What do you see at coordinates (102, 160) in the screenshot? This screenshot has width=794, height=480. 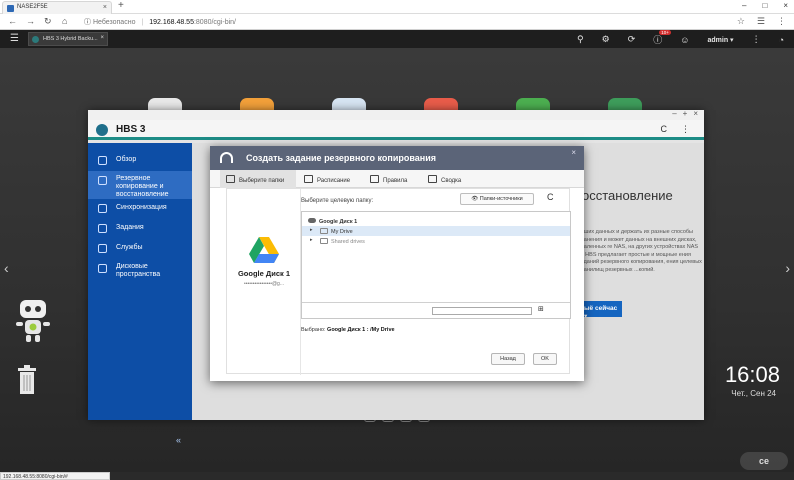 I see `overview-icon` at bounding box center [102, 160].